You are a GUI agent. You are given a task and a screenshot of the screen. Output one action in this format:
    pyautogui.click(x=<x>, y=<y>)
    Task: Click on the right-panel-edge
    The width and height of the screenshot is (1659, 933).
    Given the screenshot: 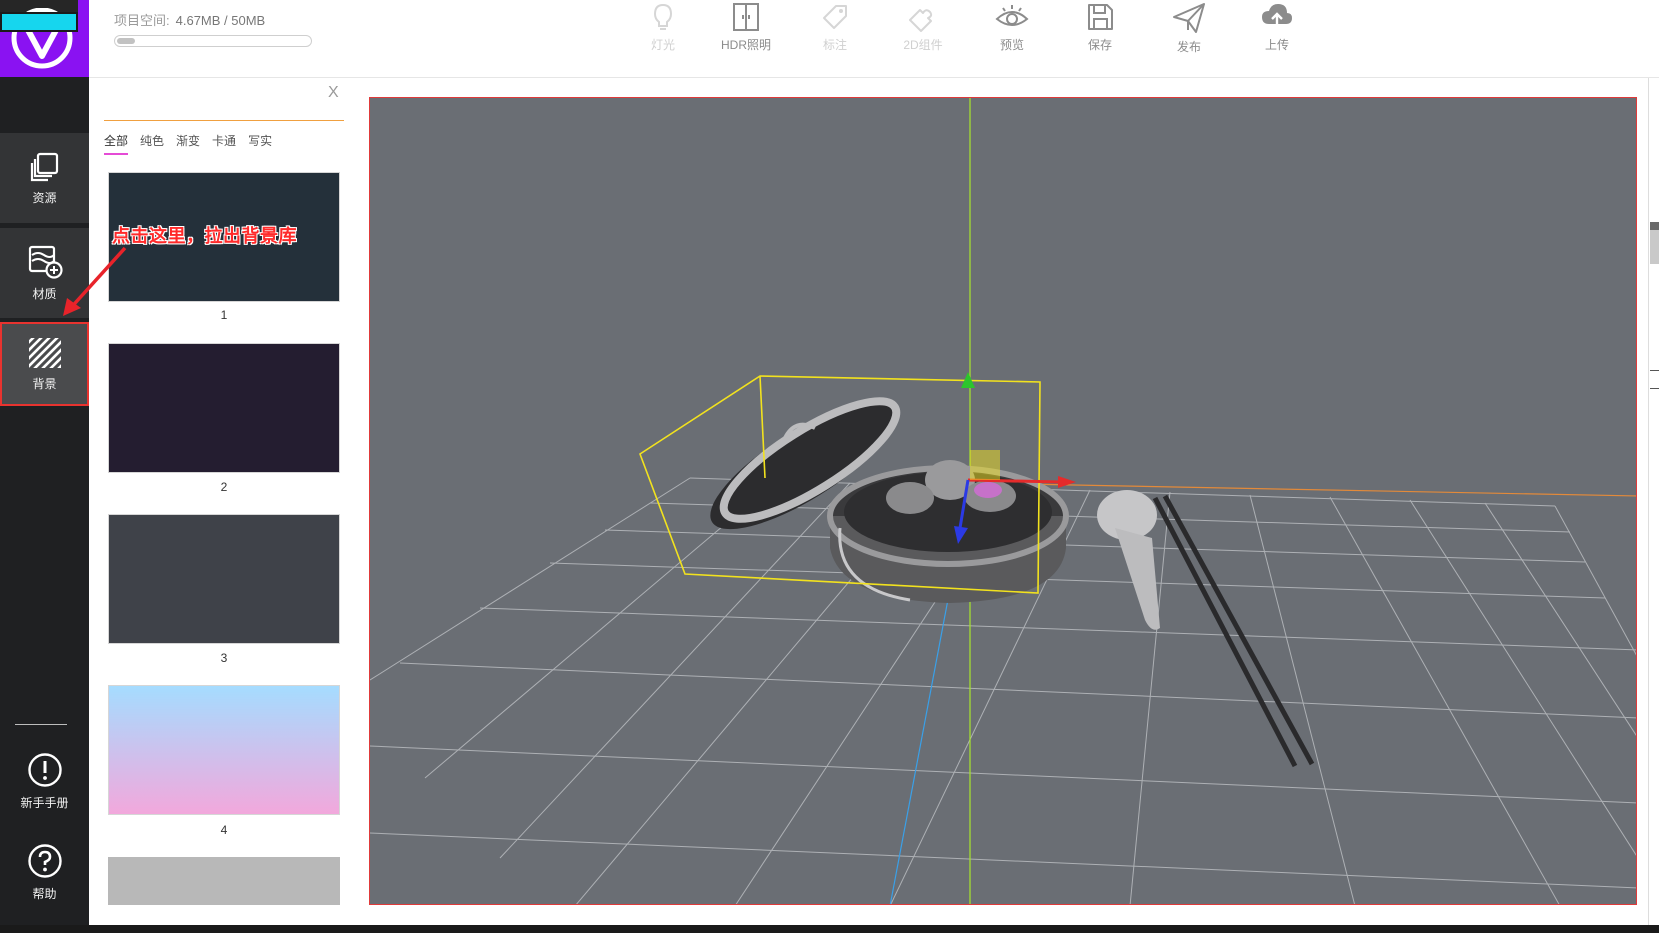 What is the action you would take?
    pyautogui.click(x=1653, y=503)
    